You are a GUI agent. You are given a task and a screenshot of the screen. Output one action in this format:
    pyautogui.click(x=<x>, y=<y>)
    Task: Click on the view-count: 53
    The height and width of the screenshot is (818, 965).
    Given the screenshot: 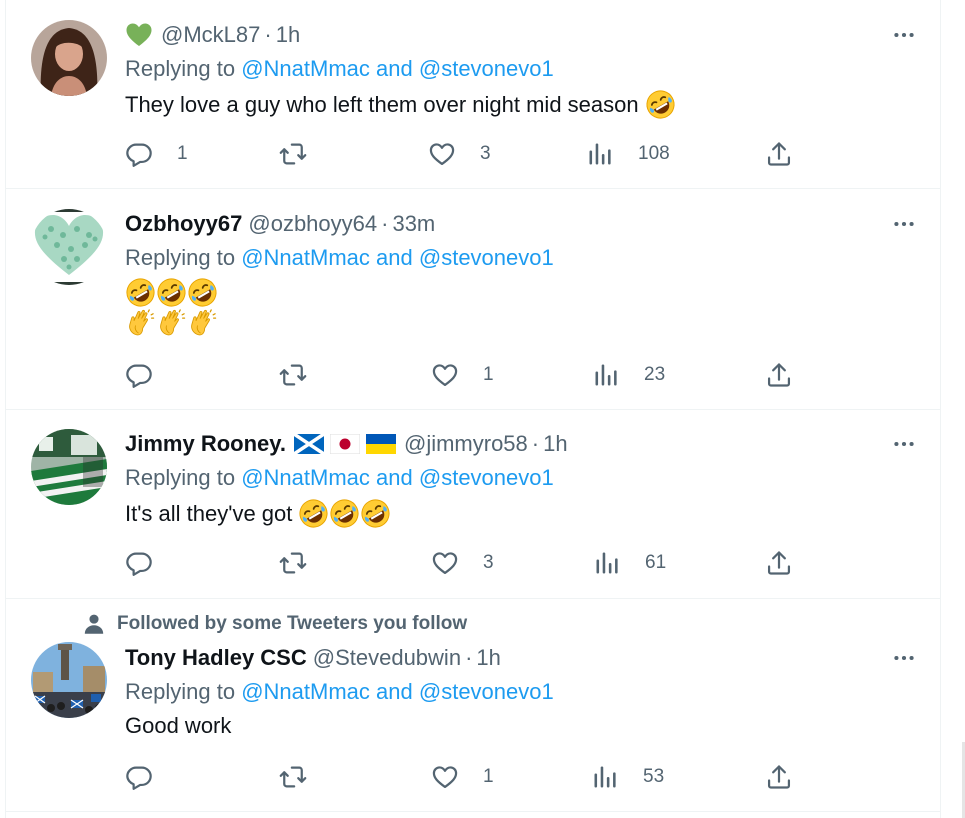 What is the action you would take?
    pyautogui.click(x=654, y=776)
    